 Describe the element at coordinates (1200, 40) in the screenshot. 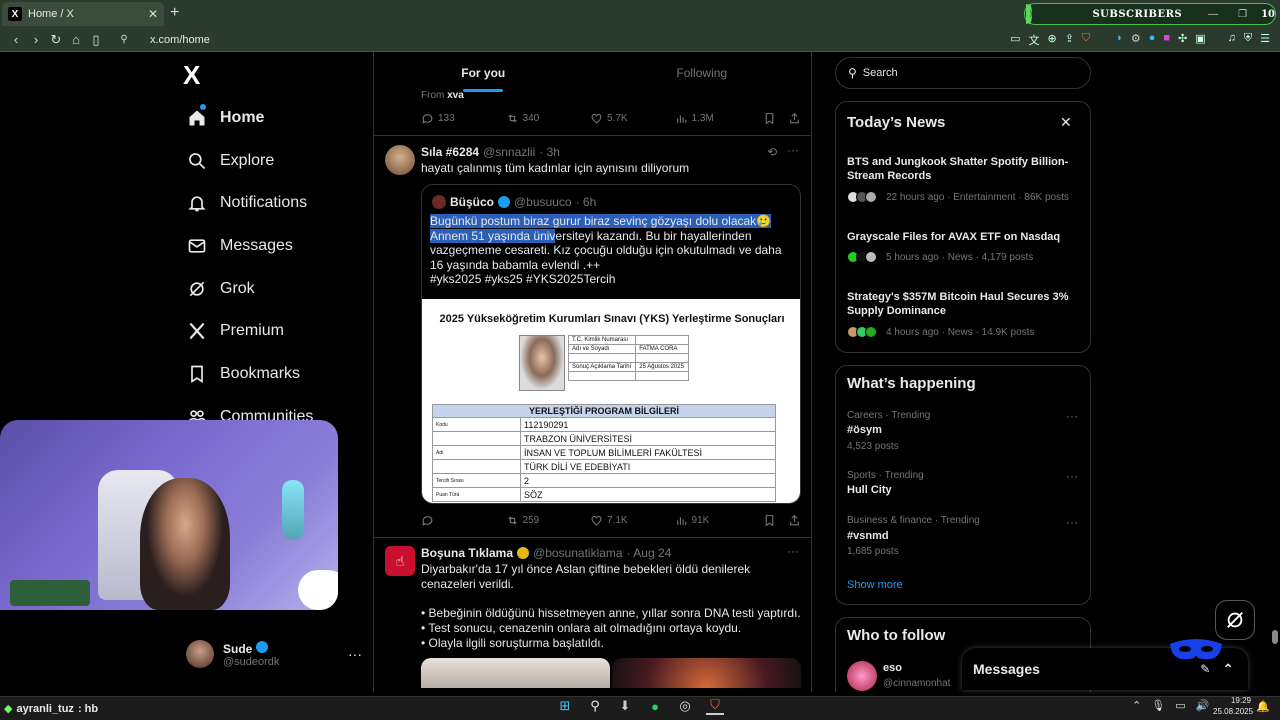

I see `sidebar-toggle-icon: ▣` at that location.